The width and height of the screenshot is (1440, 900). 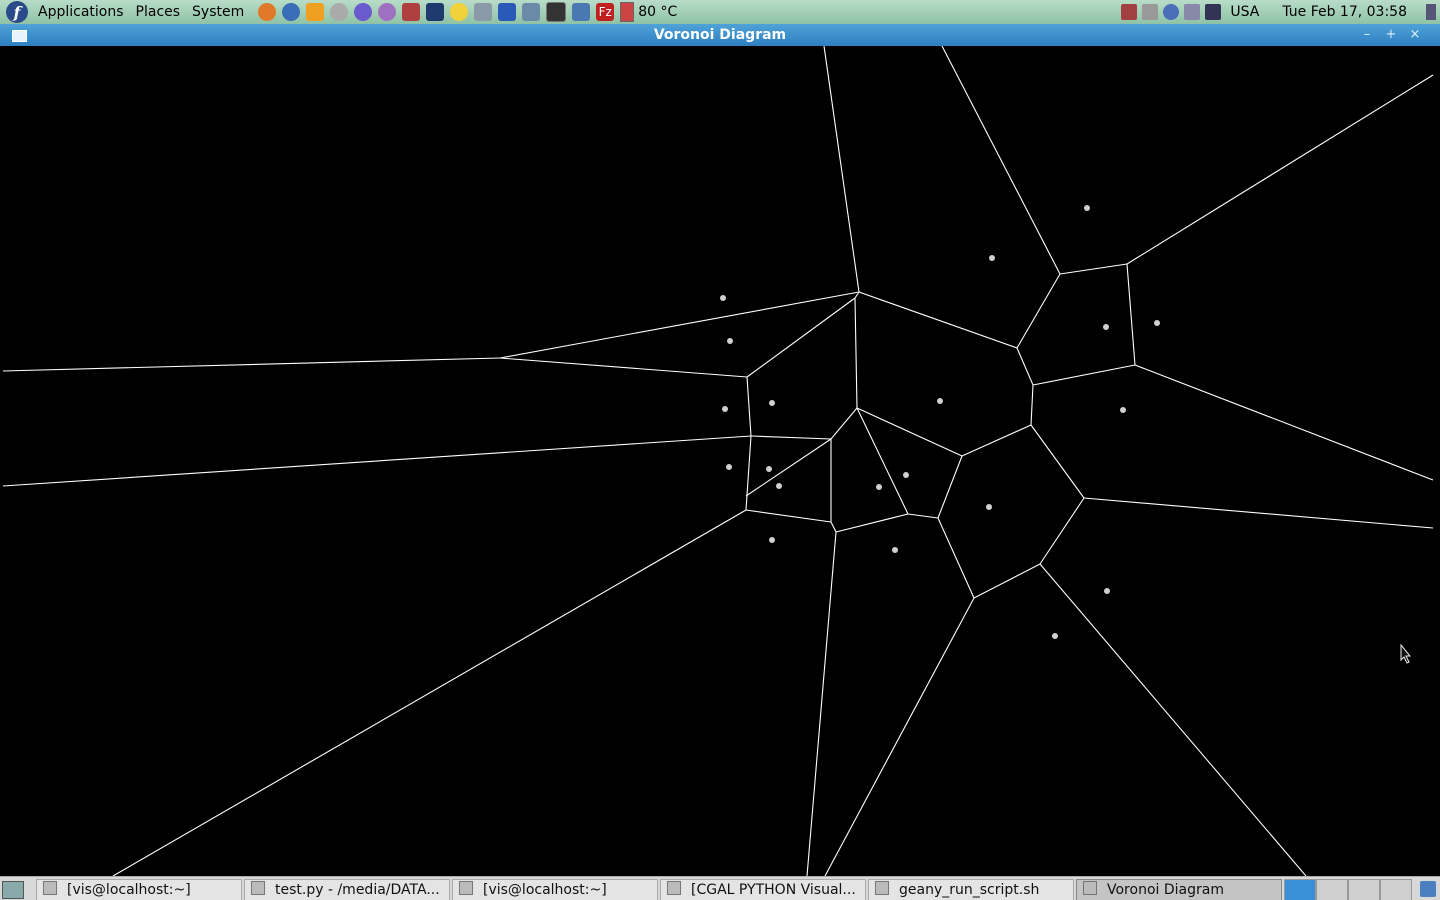 What do you see at coordinates (387, 12) in the screenshot?
I see `ghost-icon` at bounding box center [387, 12].